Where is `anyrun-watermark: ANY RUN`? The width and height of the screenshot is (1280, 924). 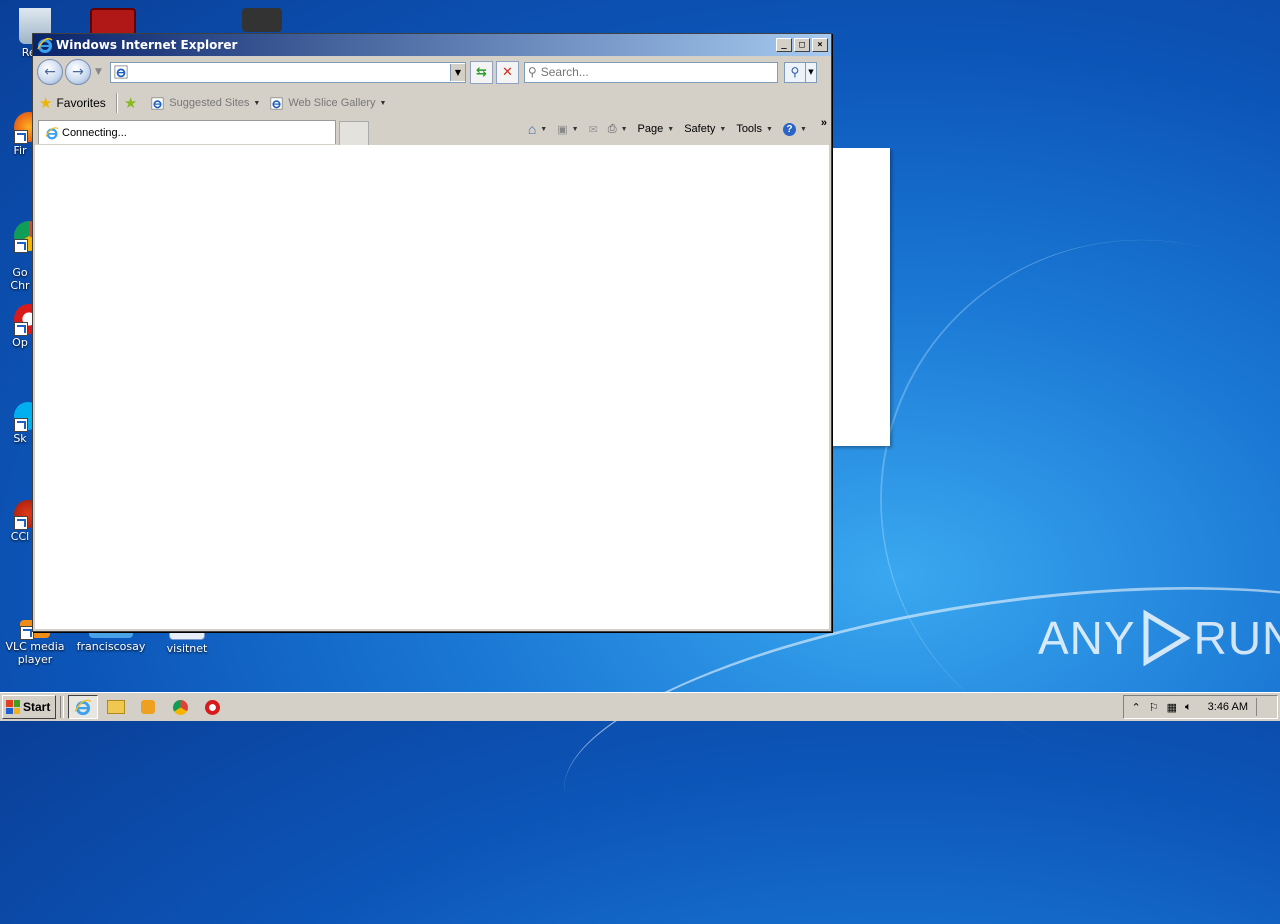
anyrun-watermark: ANY RUN is located at coordinates (1159, 638).